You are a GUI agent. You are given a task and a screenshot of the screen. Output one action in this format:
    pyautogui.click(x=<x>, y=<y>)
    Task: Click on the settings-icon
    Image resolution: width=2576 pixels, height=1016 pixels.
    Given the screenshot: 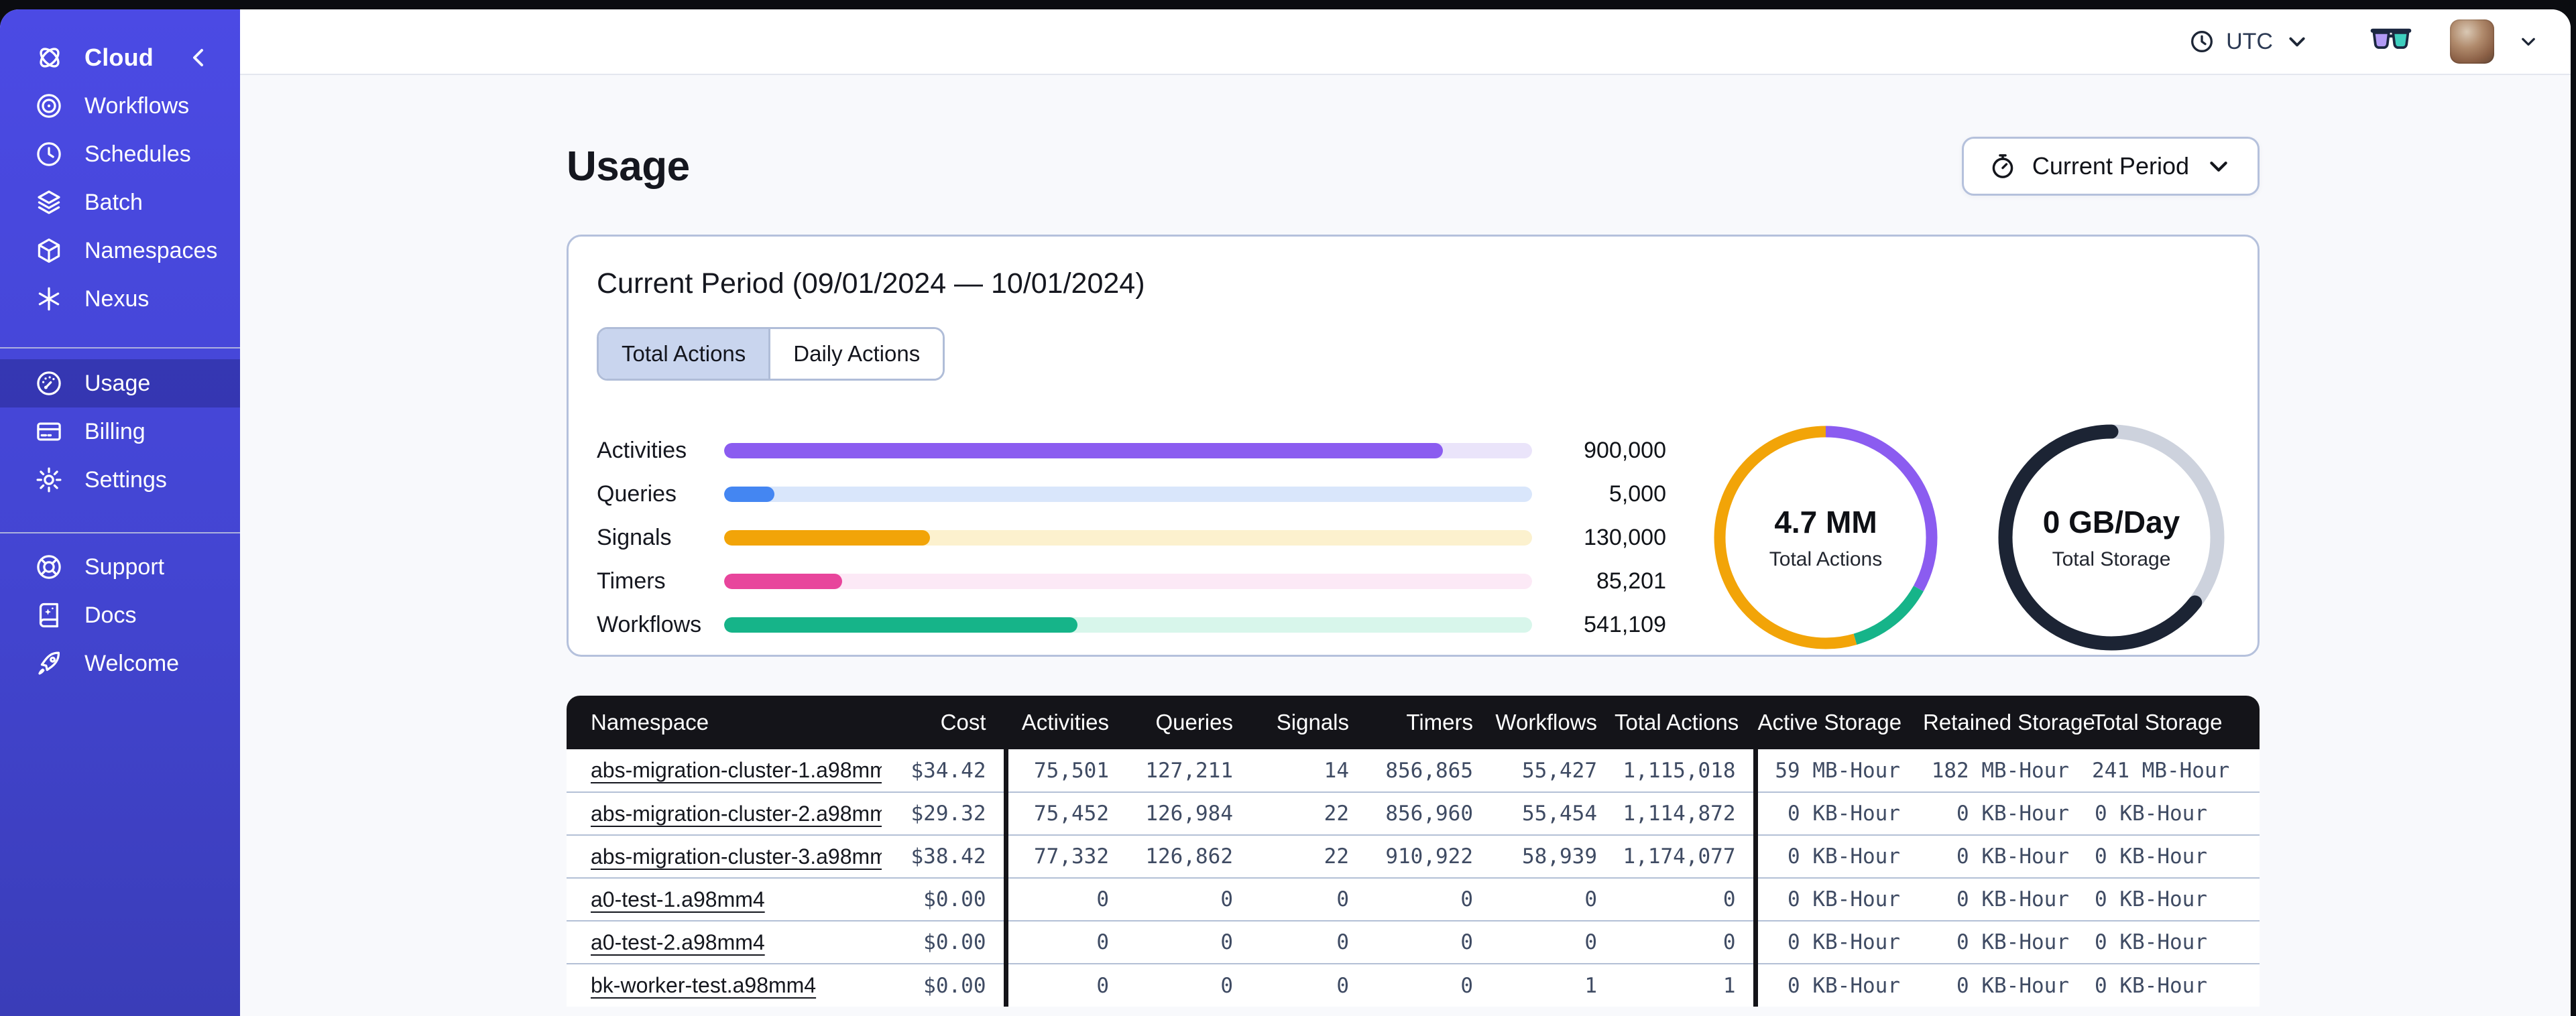 What is the action you would take?
    pyautogui.click(x=49, y=480)
    